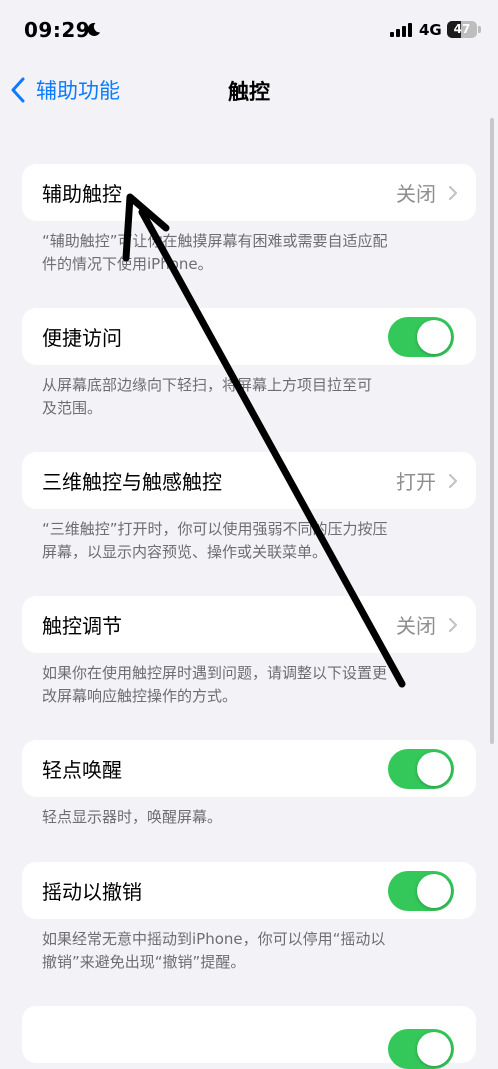 Image resolution: width=498 pixels, height=1069 pixels. I want to click on row-touch-accommodations: 触控调节 关闭, so click(249, 624).